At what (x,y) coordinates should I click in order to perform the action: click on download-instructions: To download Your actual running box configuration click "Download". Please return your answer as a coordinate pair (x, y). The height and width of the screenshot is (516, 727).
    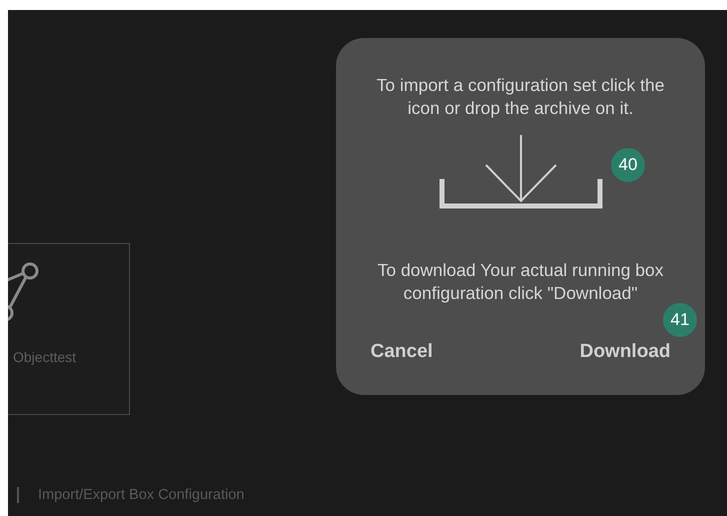
    Looking at the image, I should click on (520, 282).